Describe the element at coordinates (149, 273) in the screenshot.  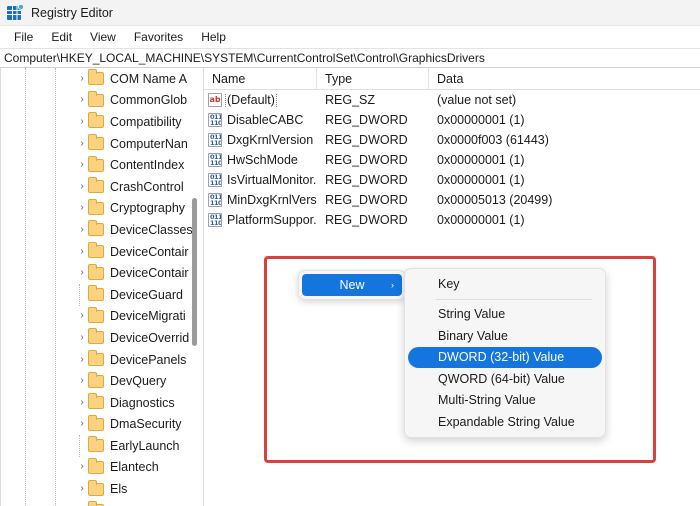
I see `tree-item-label: DeviceContair` at that location.